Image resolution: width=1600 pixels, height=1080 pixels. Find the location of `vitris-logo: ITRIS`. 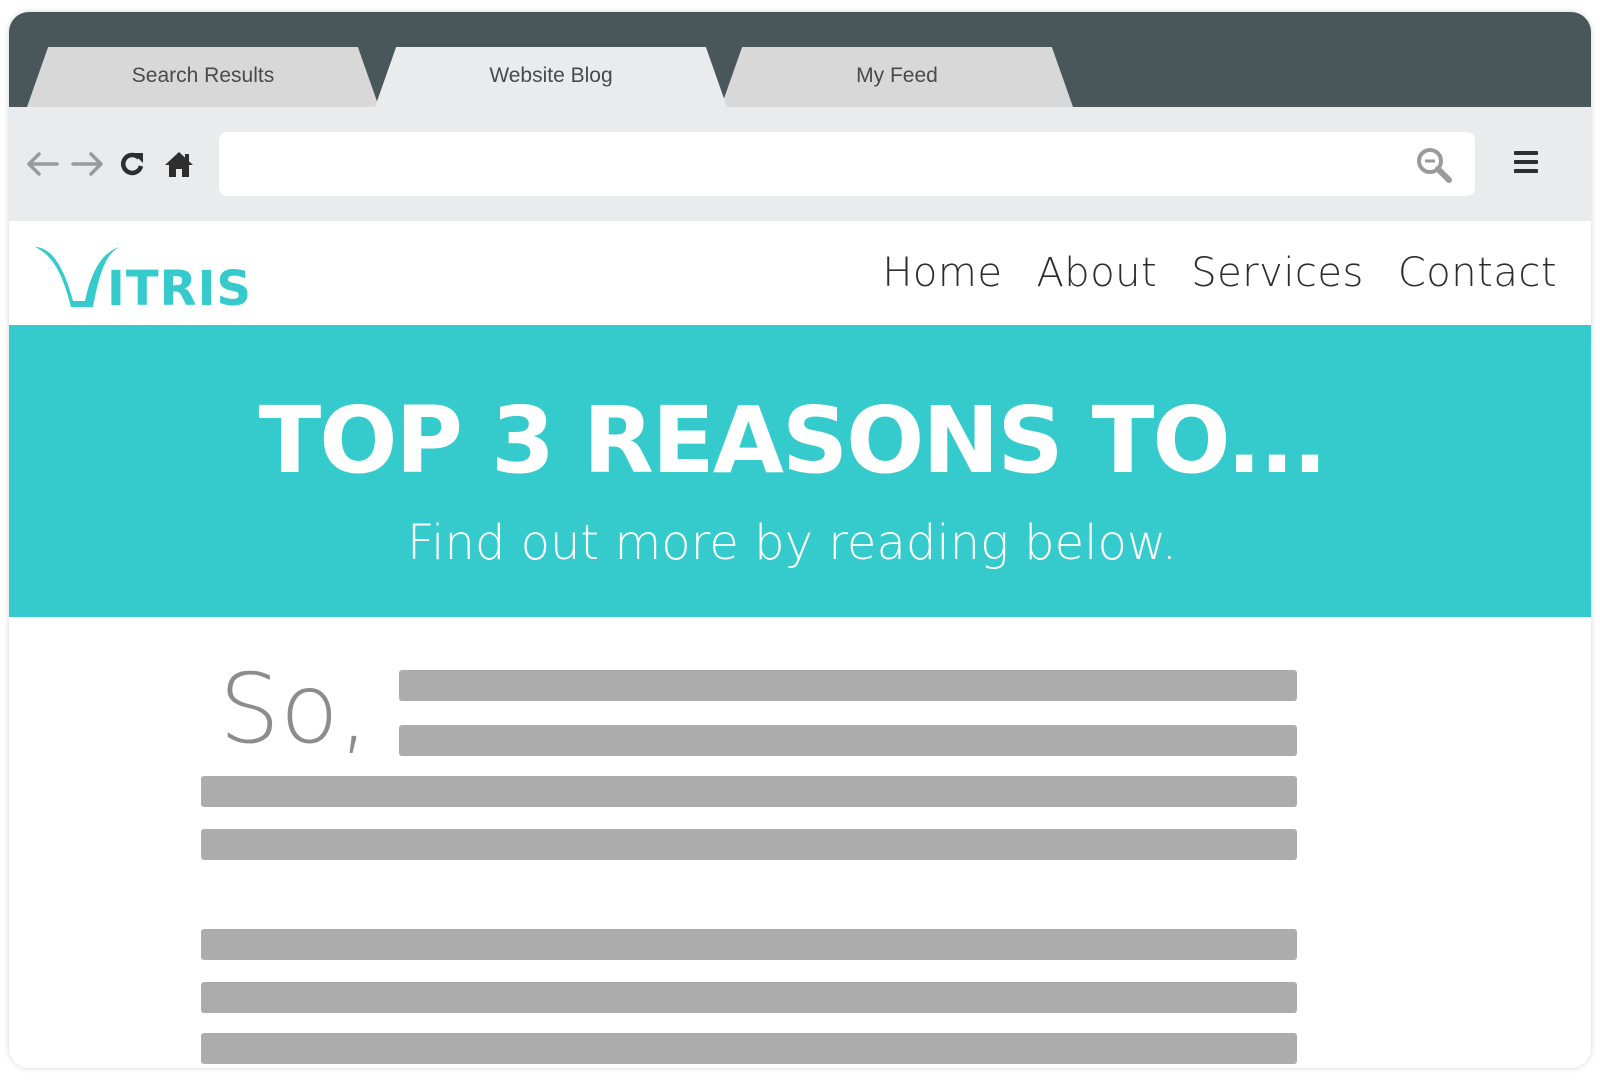

vitris-logo: ITRIS is located at coordinates (150, 281).